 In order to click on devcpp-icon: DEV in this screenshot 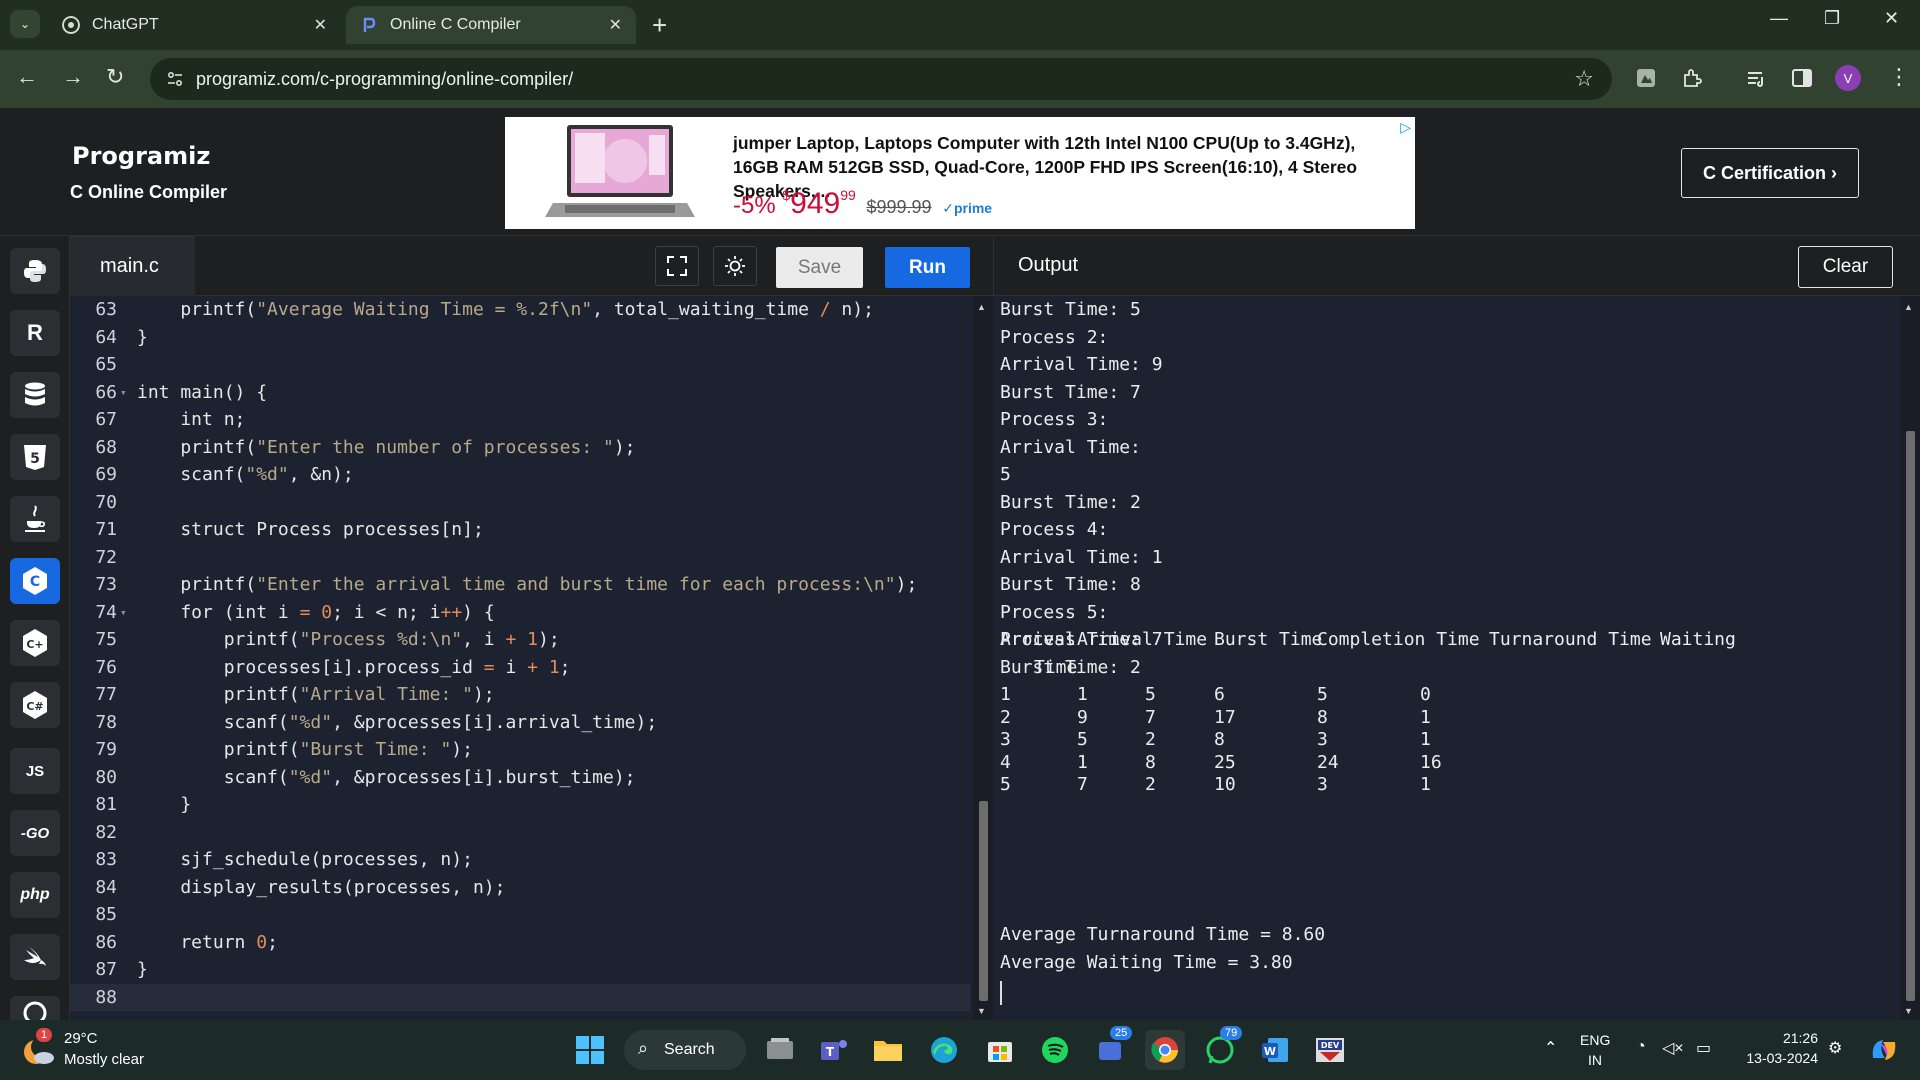, I will do `click(1330, 1050)`.